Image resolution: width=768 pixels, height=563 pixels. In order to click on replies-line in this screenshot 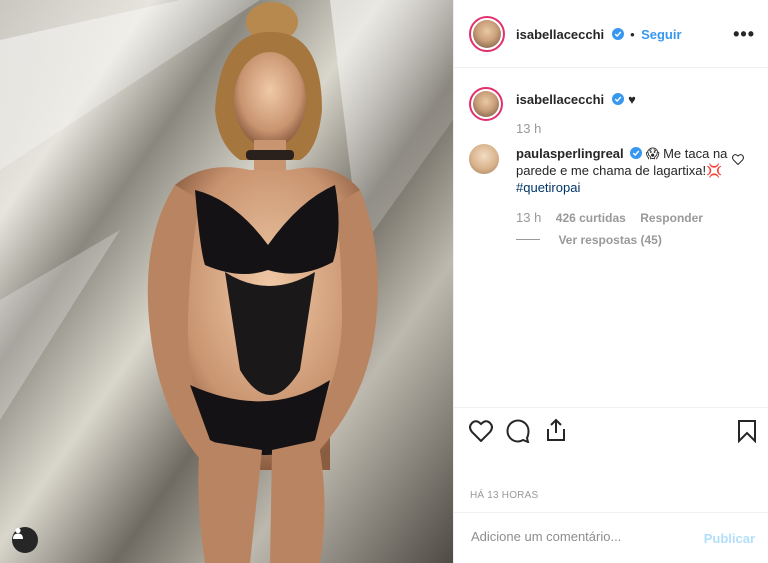, I will do `click(528, 240)`.